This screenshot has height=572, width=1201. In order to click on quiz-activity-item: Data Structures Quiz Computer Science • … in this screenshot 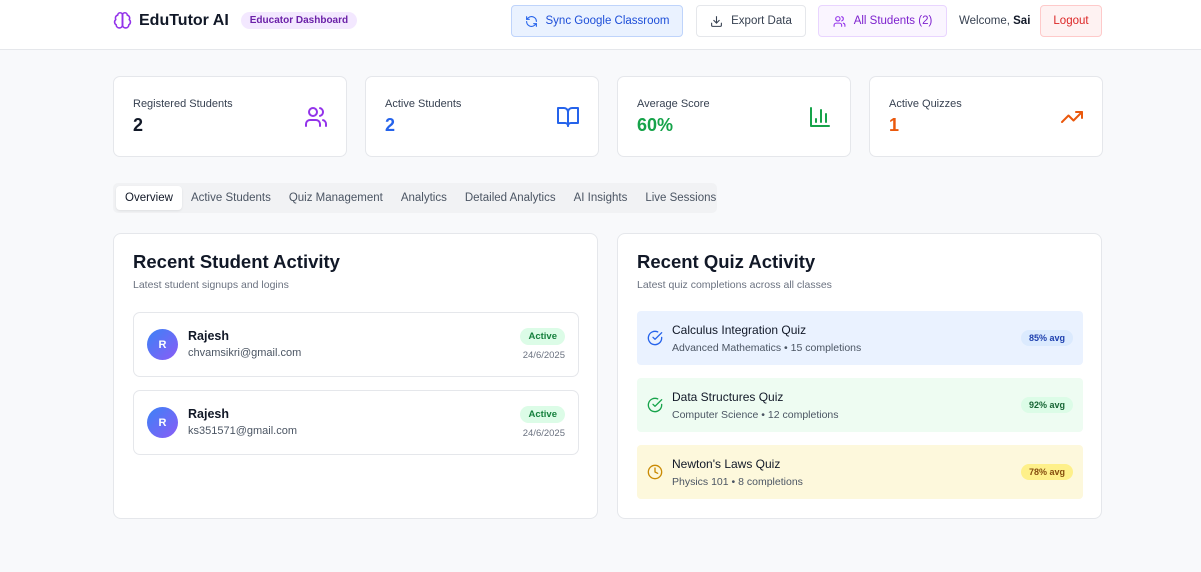, I will do `click(860, 405)`.